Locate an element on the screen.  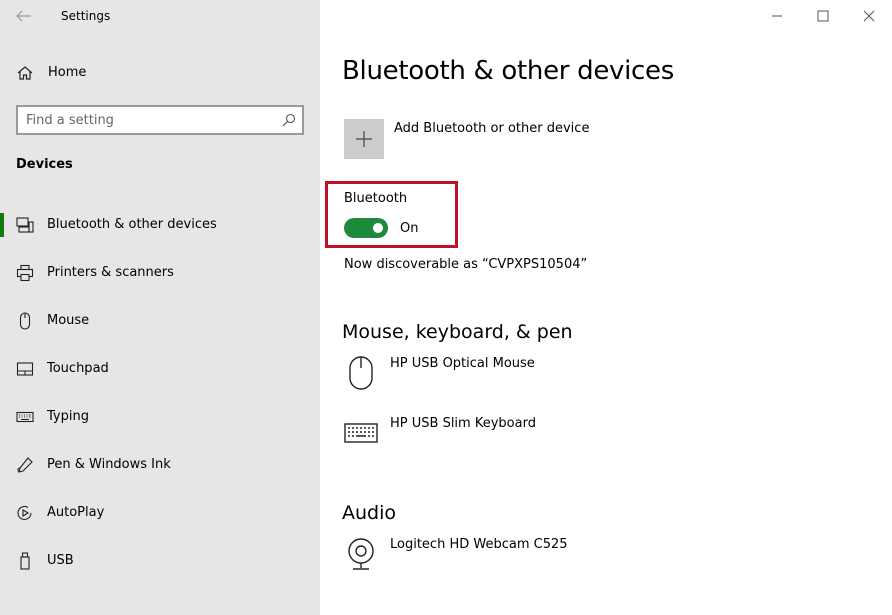
device-name: Logitech HD Webcam C525 is located at coordinates (479, 544).